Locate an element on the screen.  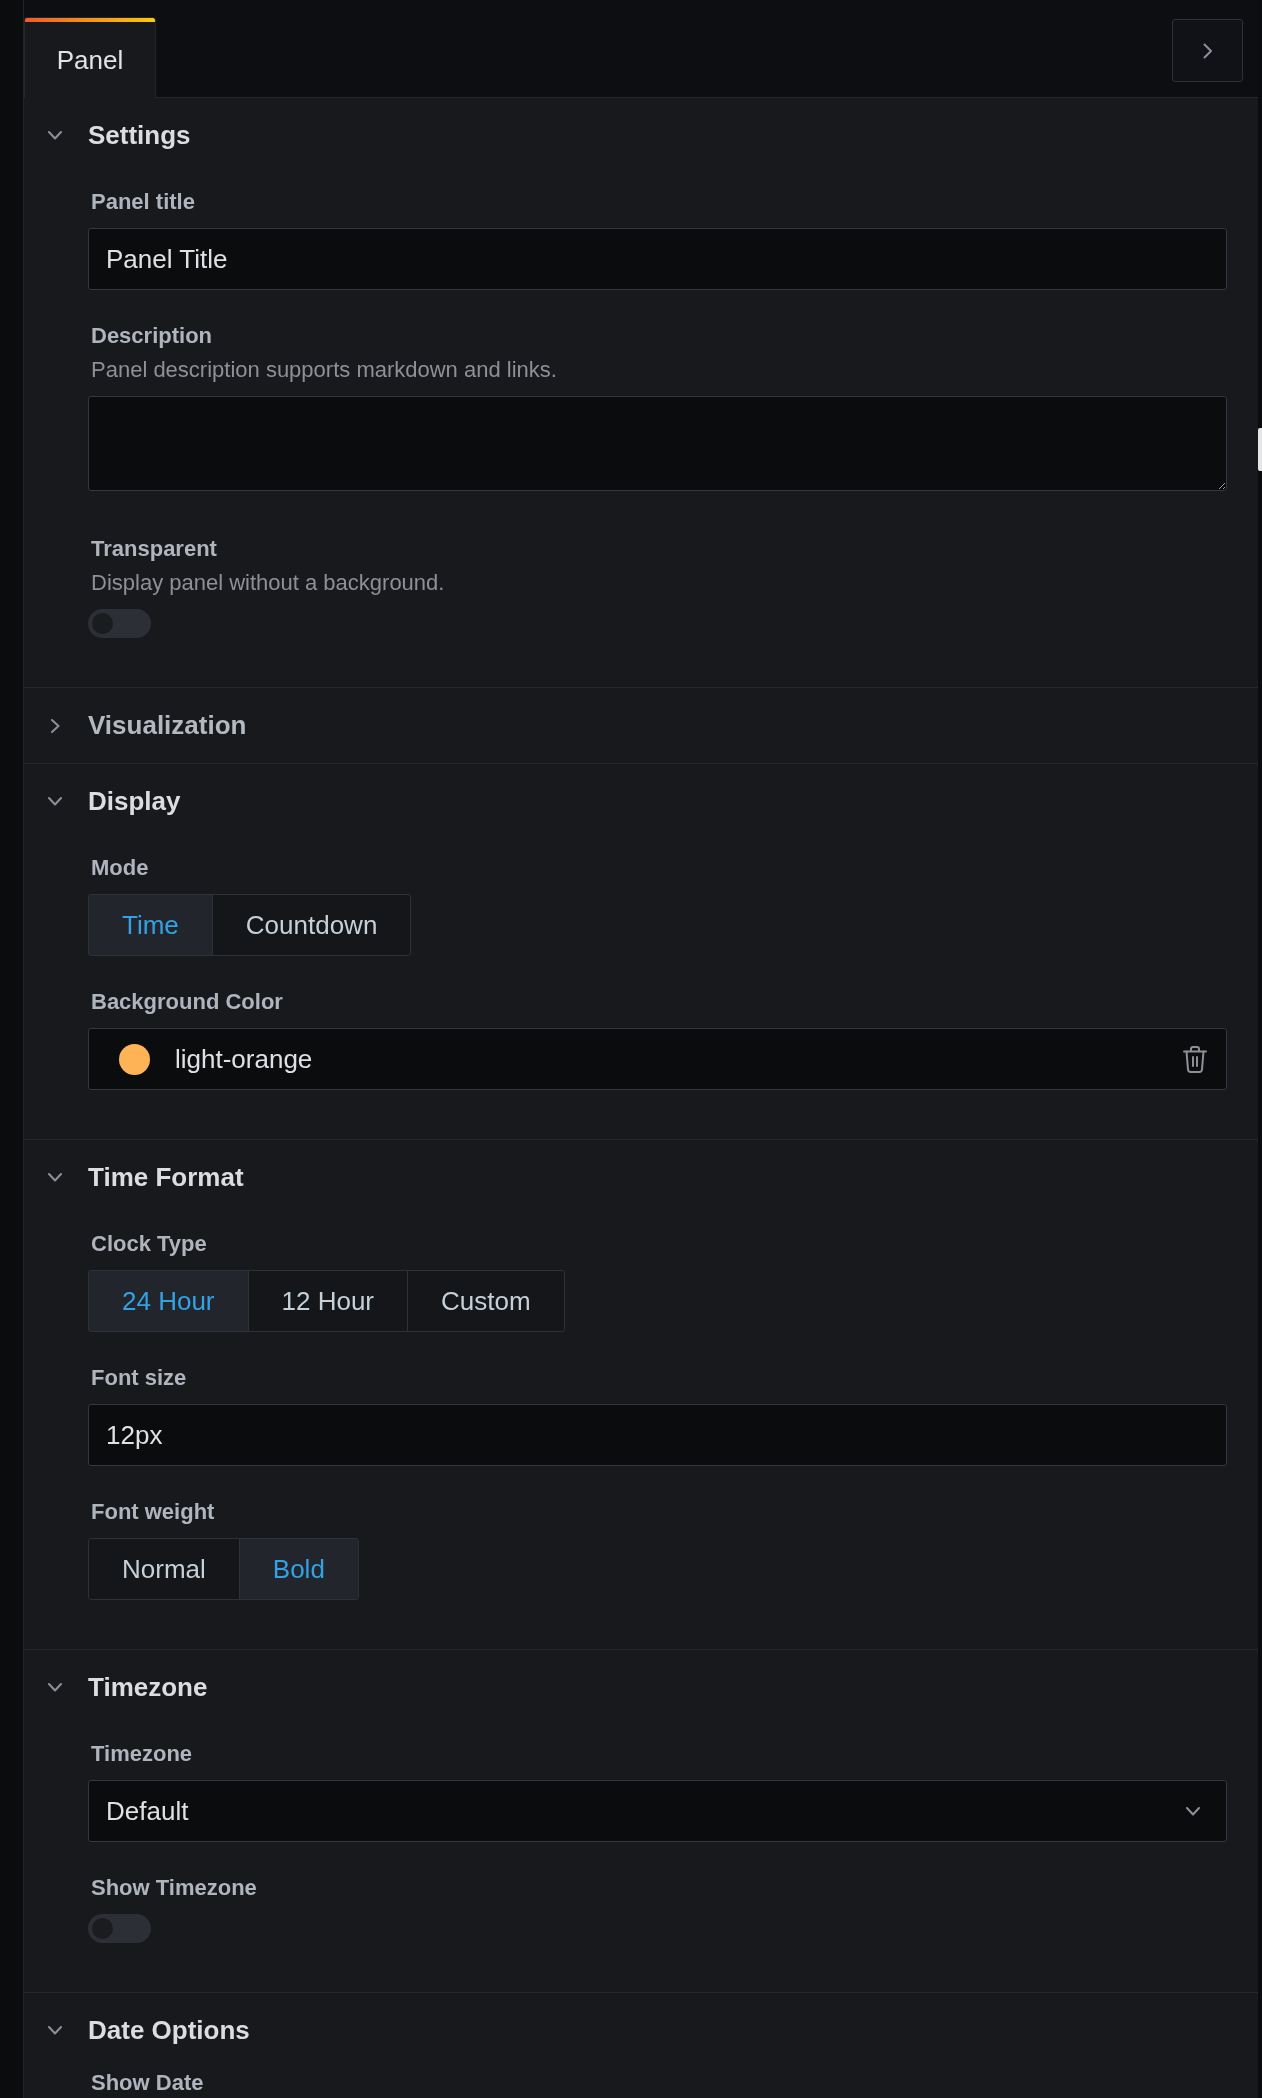
field-description: Display panel without a background. is located at coordinates (268, 583).